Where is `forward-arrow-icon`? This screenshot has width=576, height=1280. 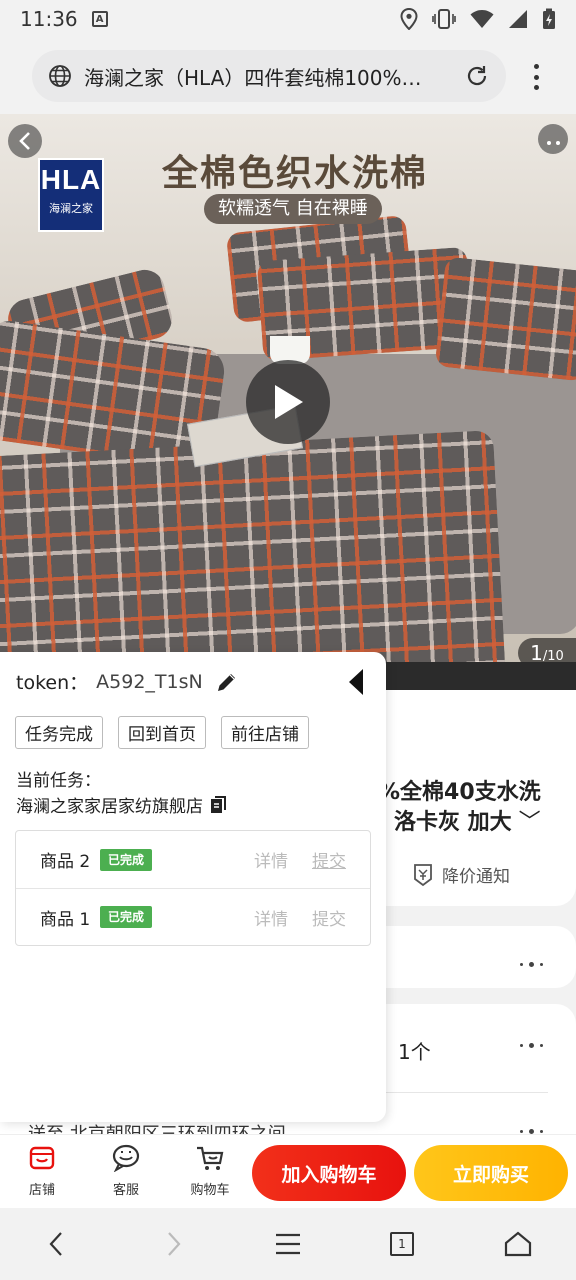 forward-arrow-icon is located at coordinates (174, 1244).